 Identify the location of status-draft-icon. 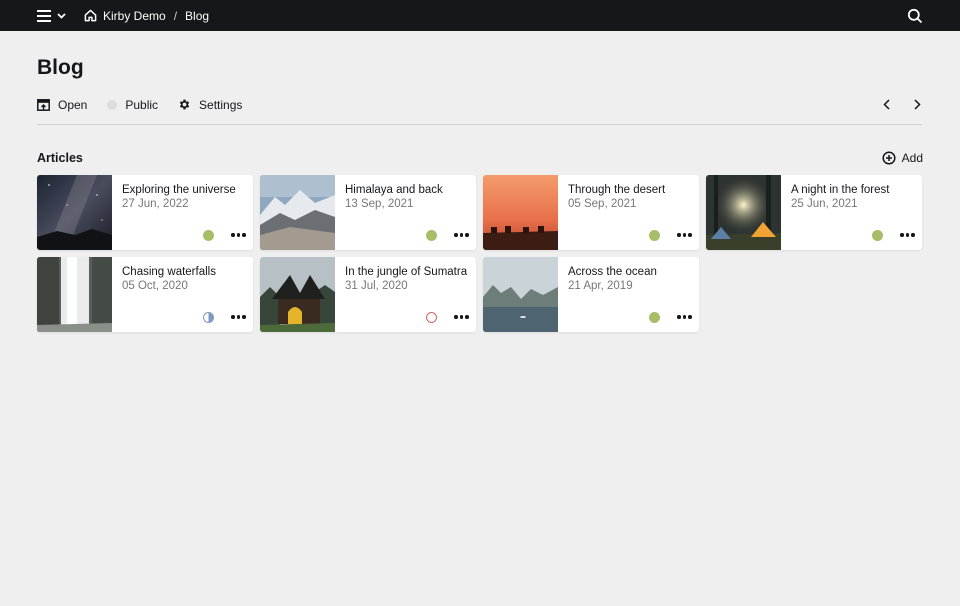
(431, 317).